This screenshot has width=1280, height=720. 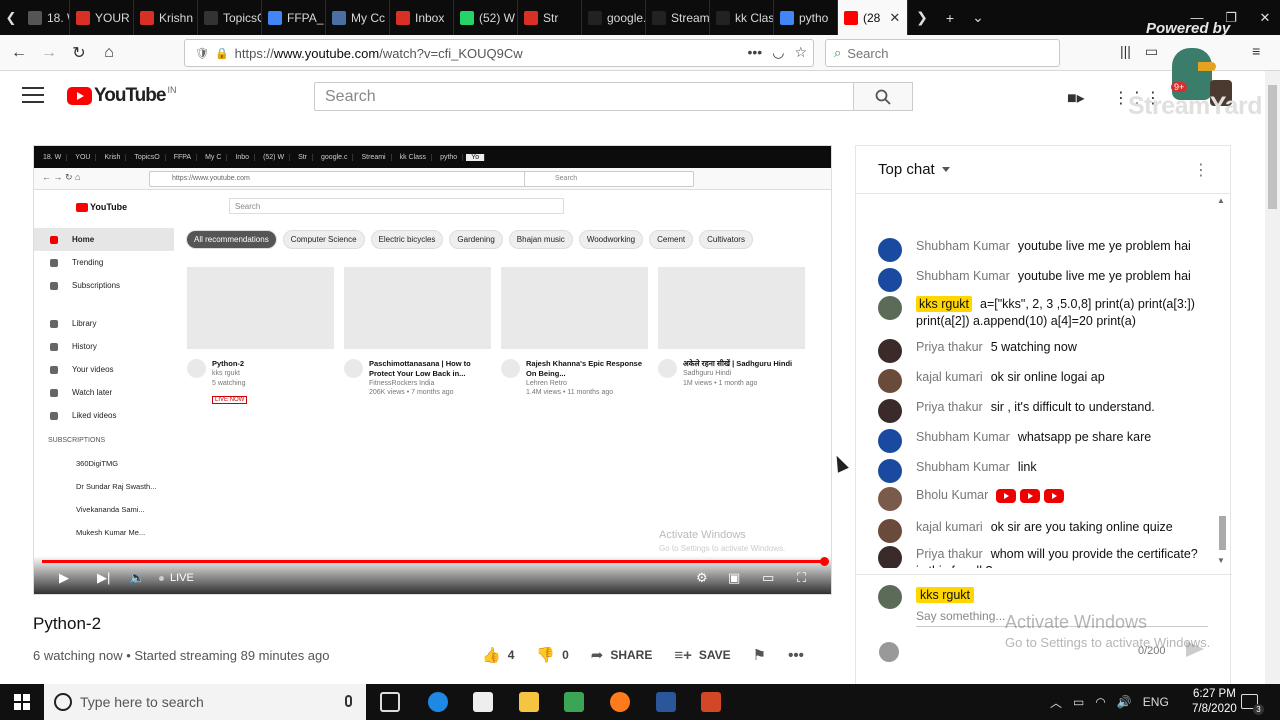 What do you see at coordinates (806, 17) in the screenshot?
I see `browser-tab: pytho` at bounding box center [806, 17].